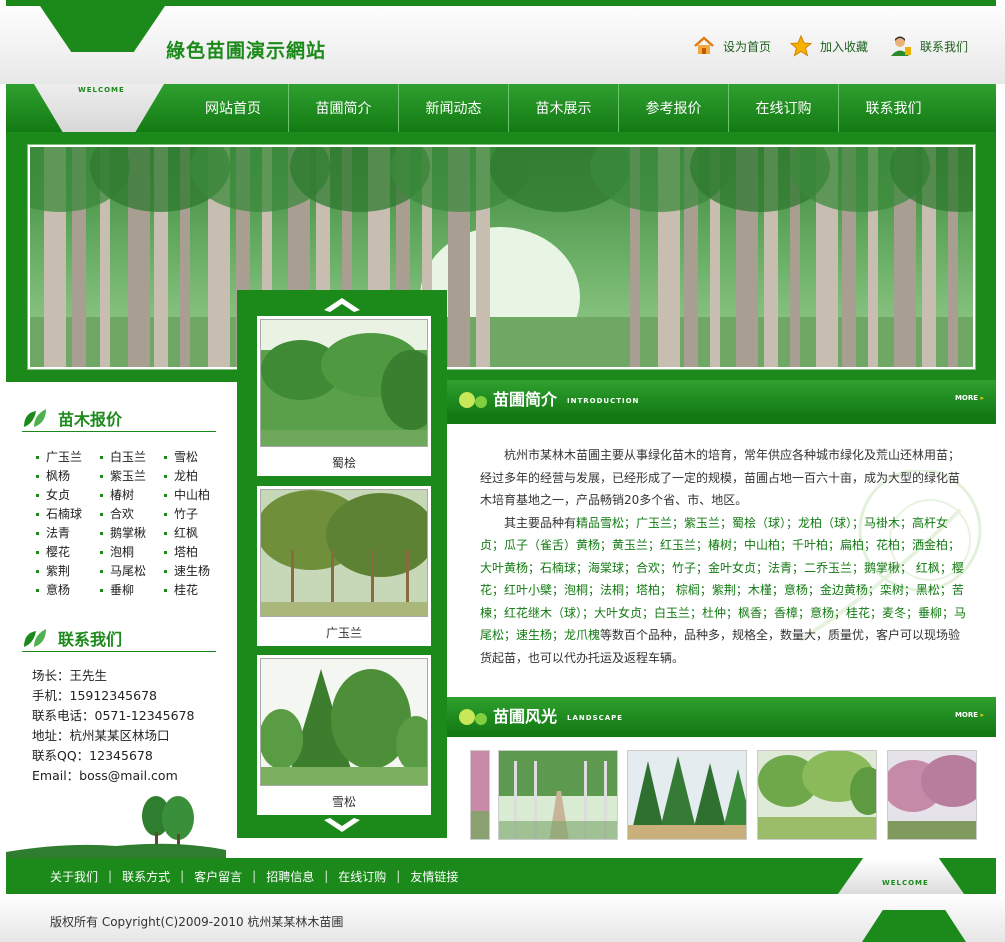  What do you see at coordinates (525, 399) in the screenshot?
I see `intro-title: 苗圃简介` at bounding box center [525, 399].